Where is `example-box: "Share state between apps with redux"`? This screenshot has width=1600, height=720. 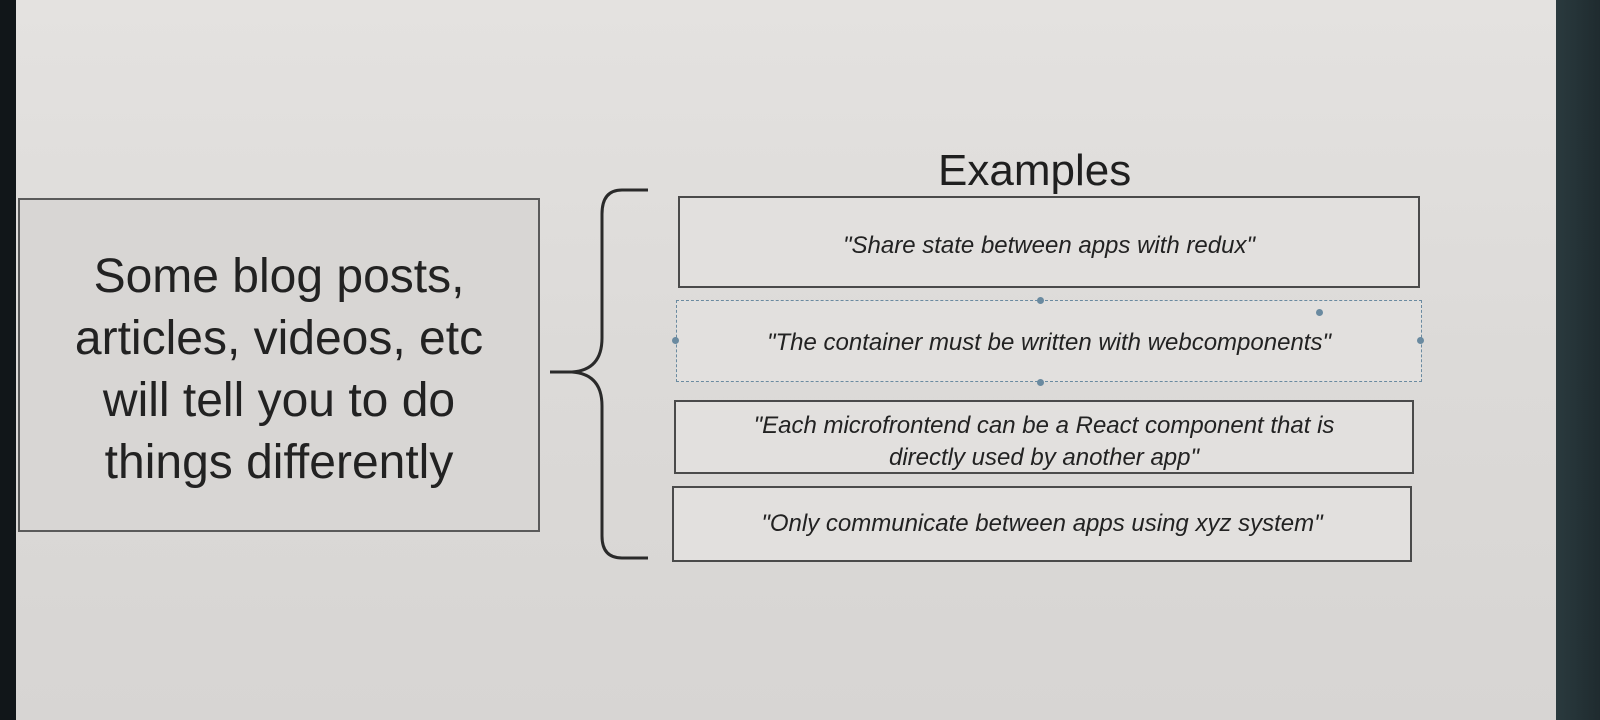 example-box: "Share state between apps with redux" is located at coordinates (1049, 242).